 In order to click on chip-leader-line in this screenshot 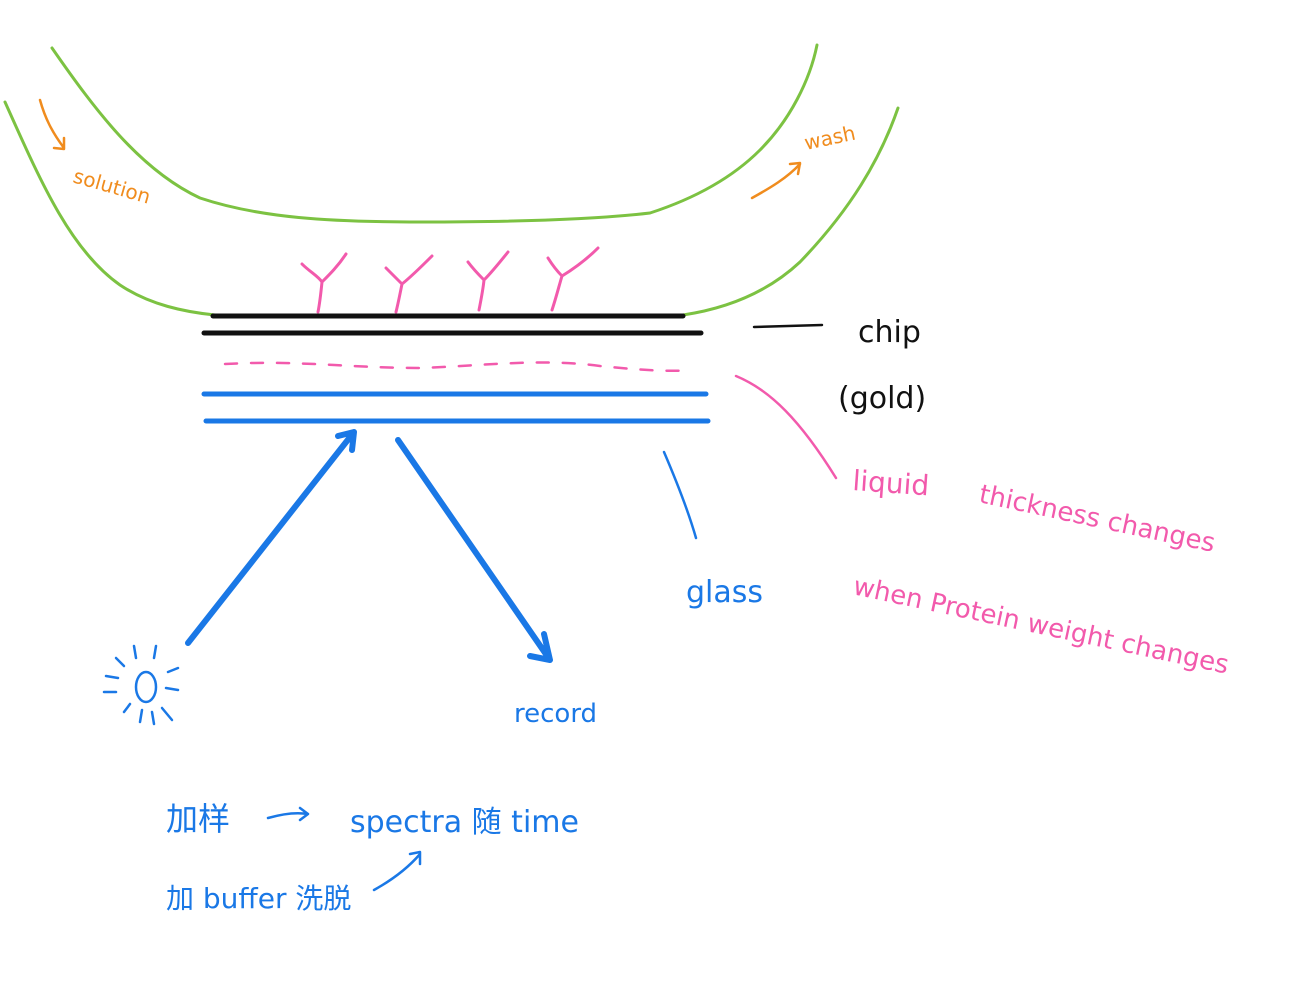, I will do `click(788, 326)`.